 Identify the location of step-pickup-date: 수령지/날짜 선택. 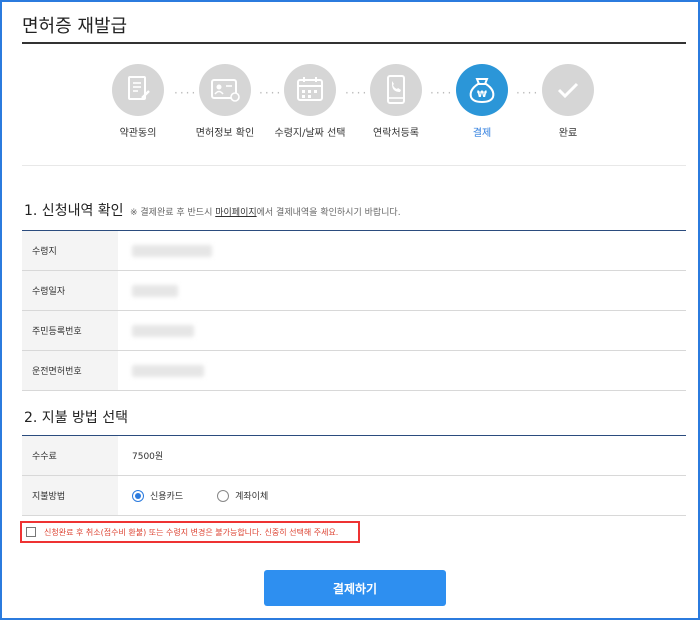
(310, 101).